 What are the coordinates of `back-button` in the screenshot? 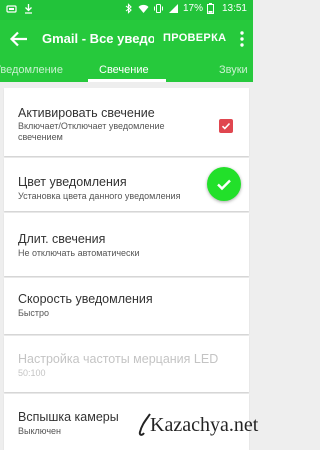 It's located at (19, 39).